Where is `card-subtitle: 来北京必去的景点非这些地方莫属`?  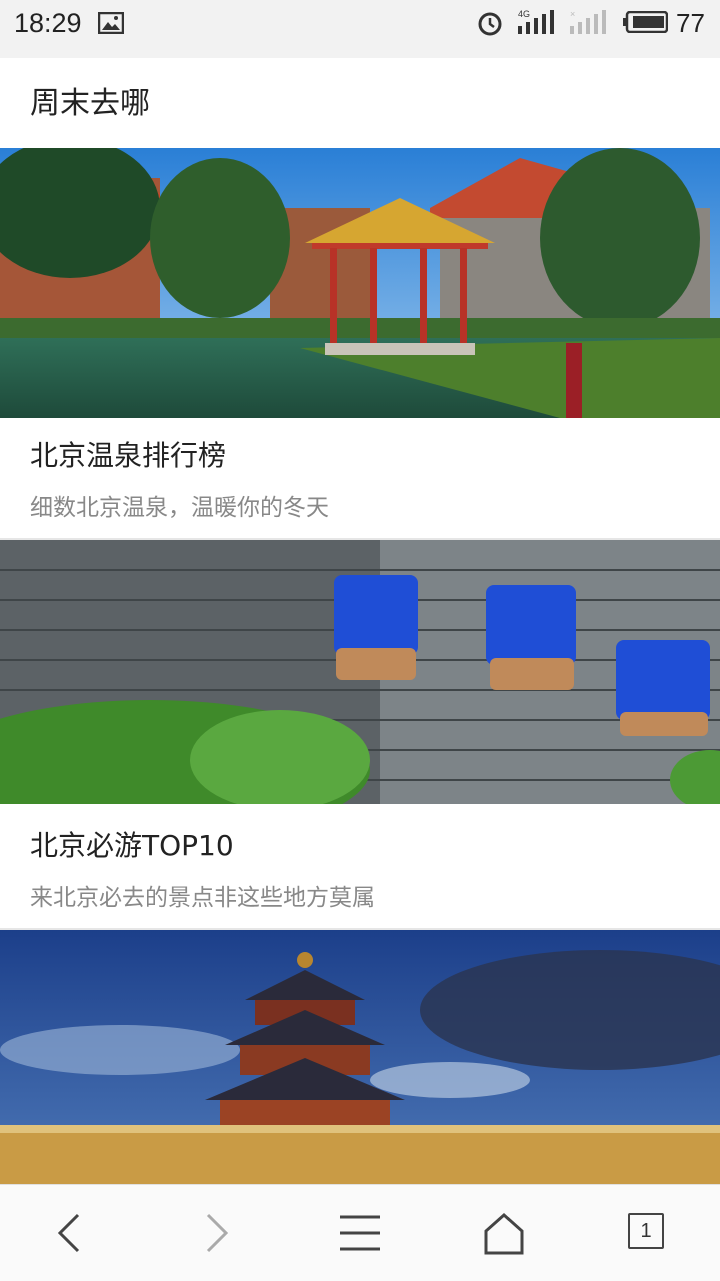
card-subtitle: 来北京必去的景点非这些地方莫属 is located at coordinates (202, 898).